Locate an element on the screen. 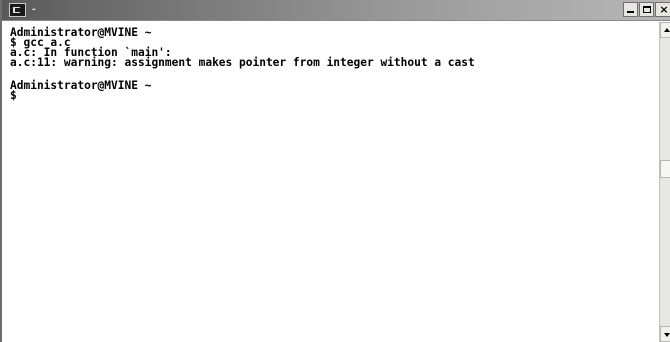 The image size is (670, 342). minimize-button is located at coordinates (630, 9).